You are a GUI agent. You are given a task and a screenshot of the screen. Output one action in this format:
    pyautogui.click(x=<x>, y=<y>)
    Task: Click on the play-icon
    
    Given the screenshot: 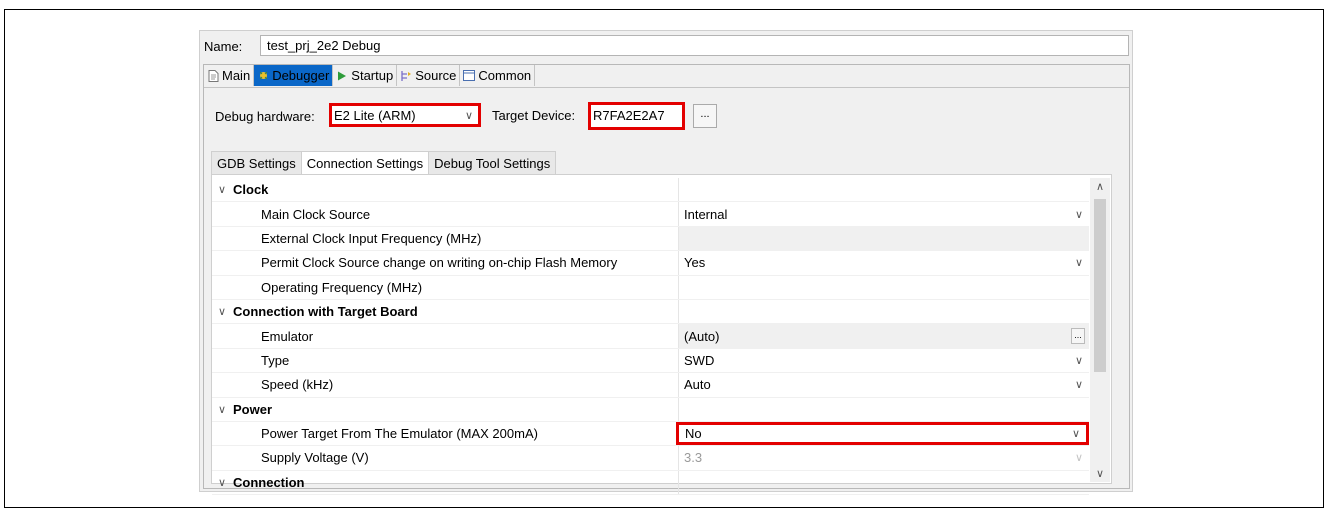 What is the action you would take?
    pyautogui.click(x=342, y=76)
    